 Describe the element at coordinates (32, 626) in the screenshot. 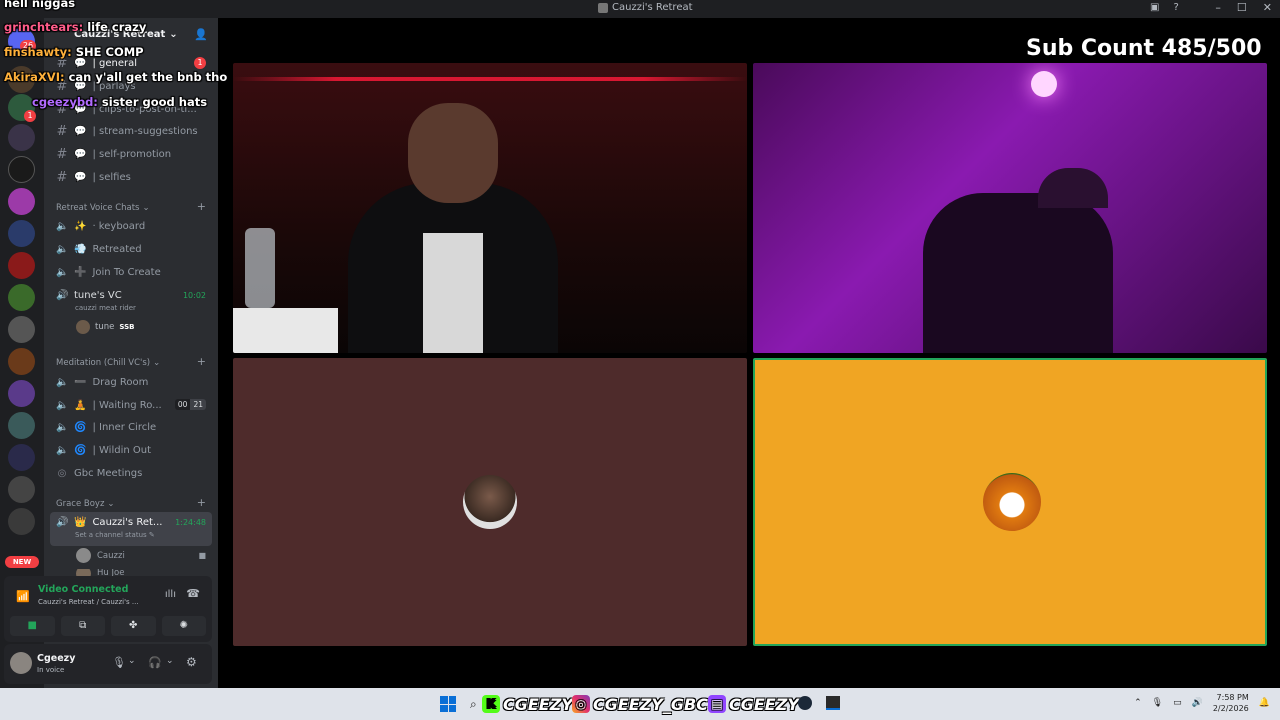

I see `camera-button: ■` at that location.